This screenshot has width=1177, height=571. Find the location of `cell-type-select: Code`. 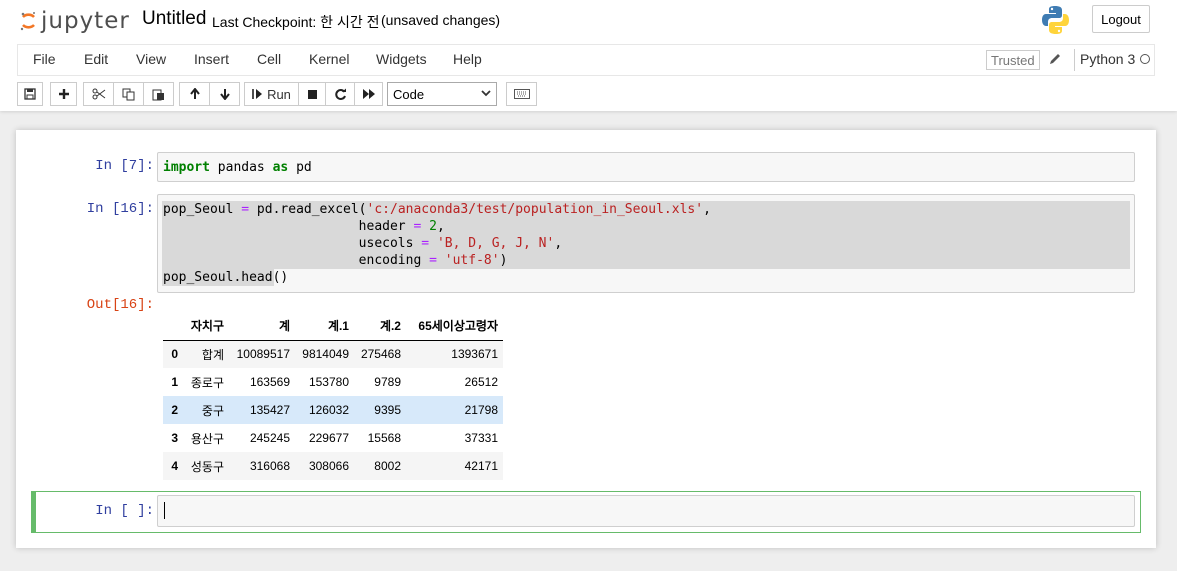

cell-type-select: Code is located at coordinates (442, 94).